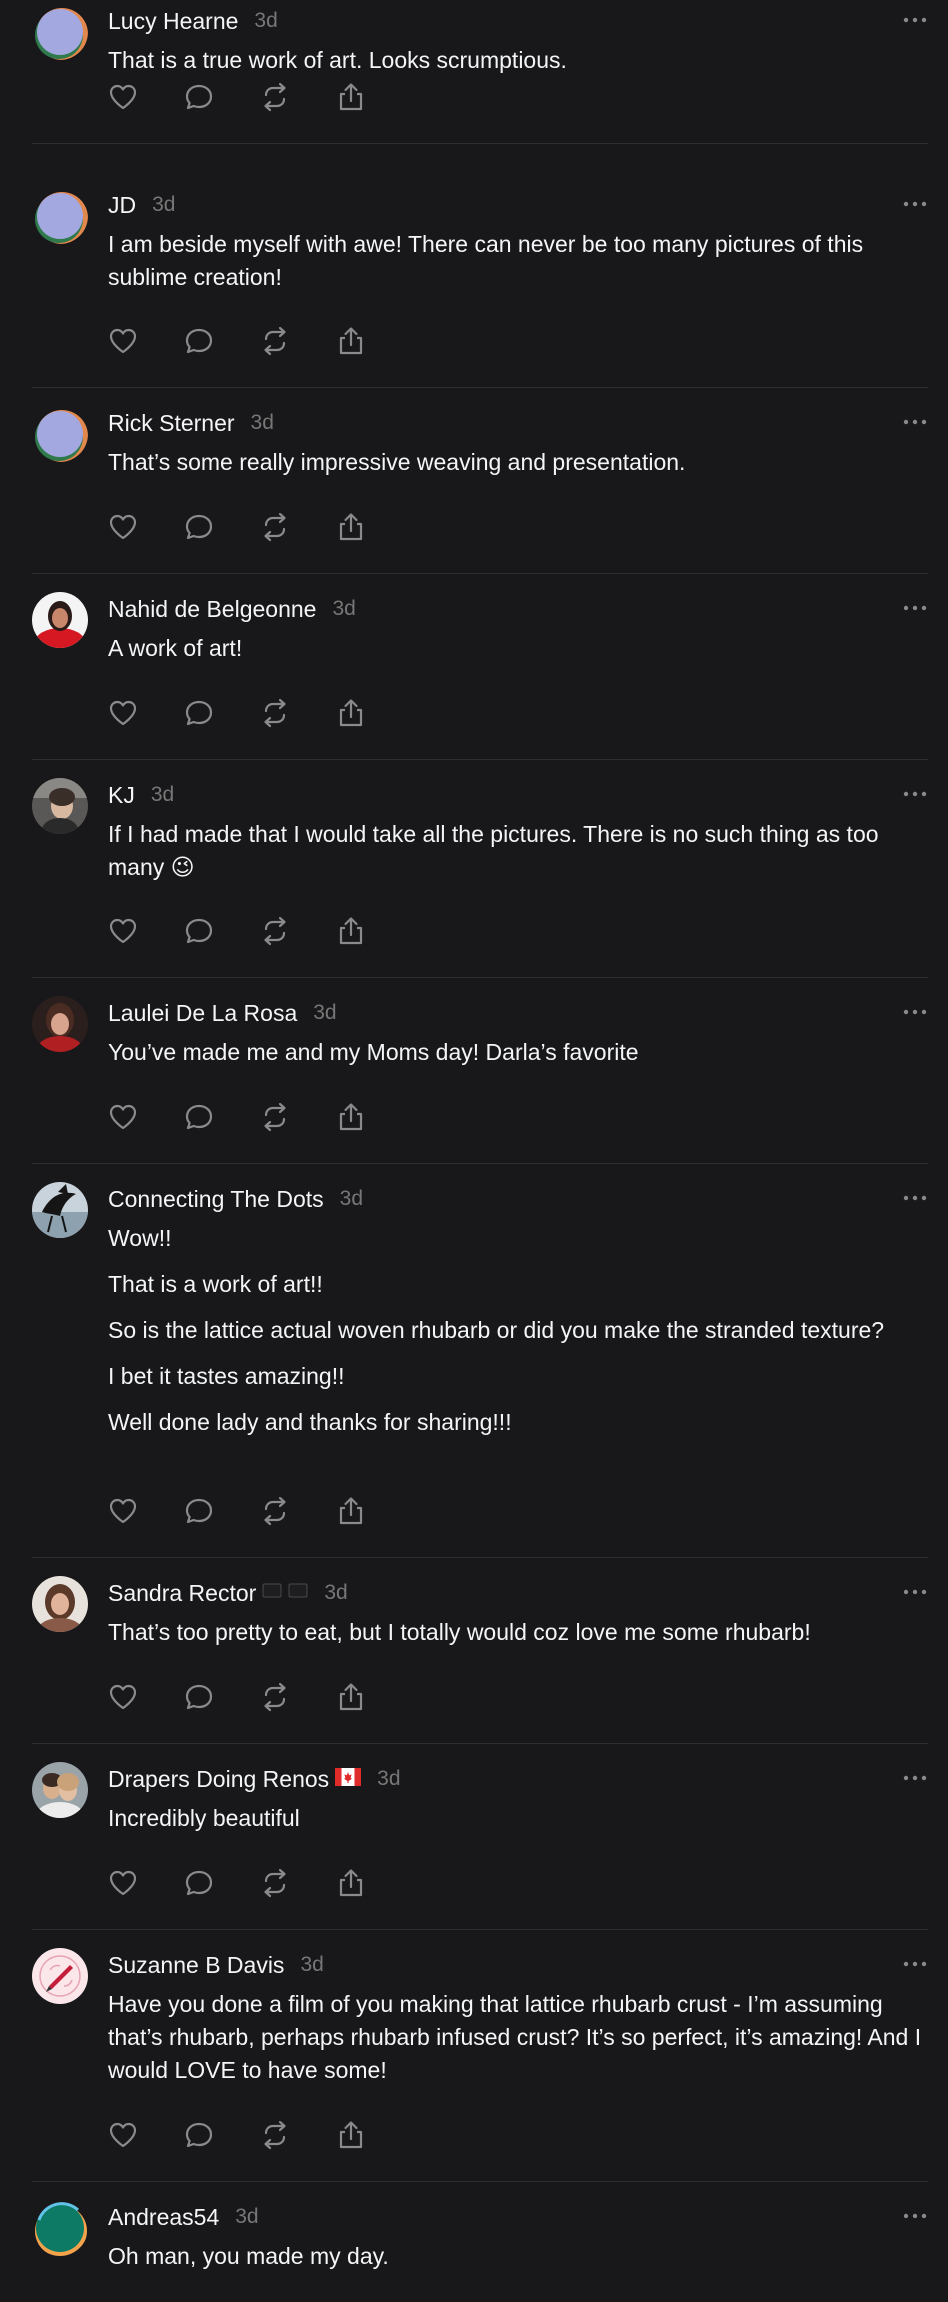 The height and width of the screenshot is (2302, 948). I want to click on username: Suzanne B Davis, so click(196, 1965).